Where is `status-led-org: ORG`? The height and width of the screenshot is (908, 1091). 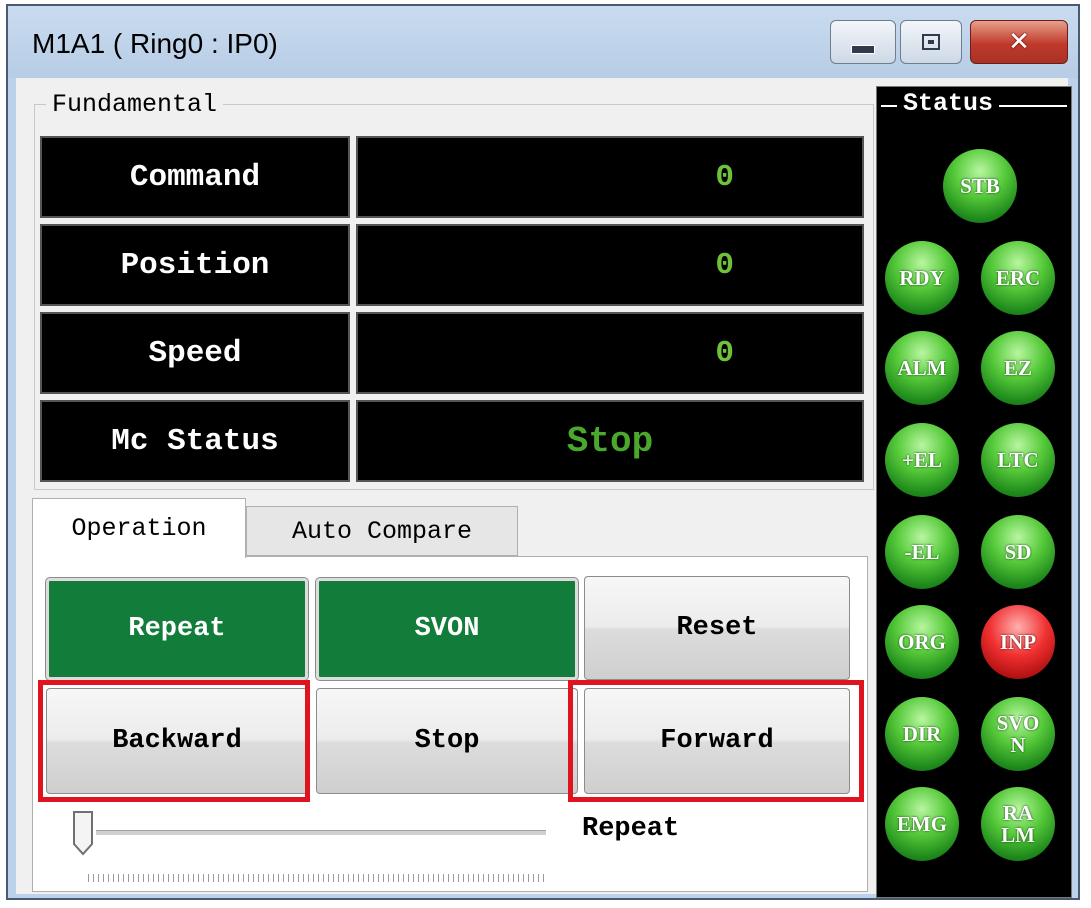
status-led-org: ORG is located at coordinates (922, 642).